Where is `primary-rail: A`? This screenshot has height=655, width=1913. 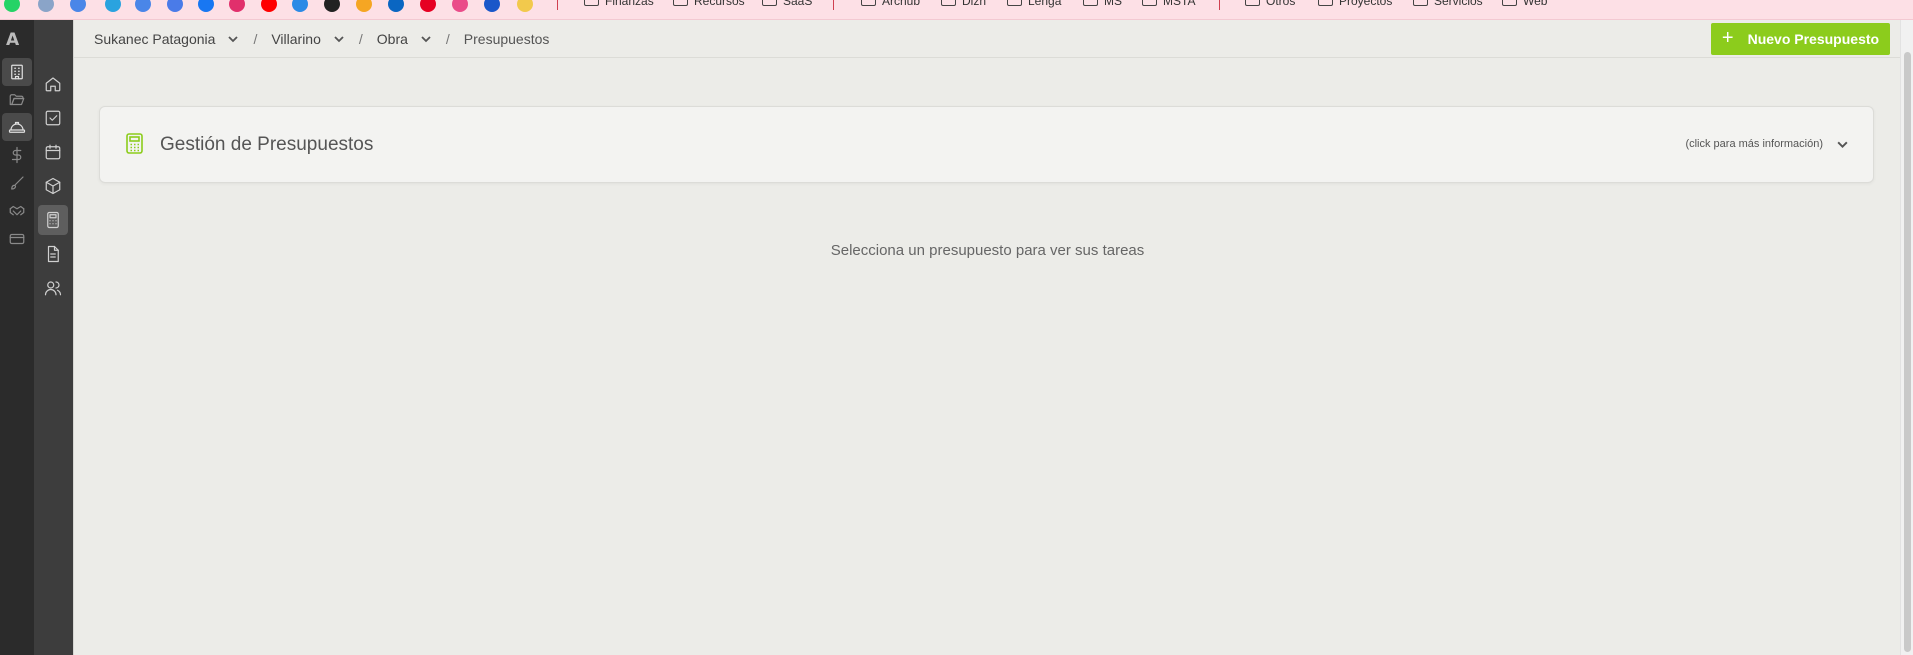
primary-rail: A is located at coordinates (17, 337).